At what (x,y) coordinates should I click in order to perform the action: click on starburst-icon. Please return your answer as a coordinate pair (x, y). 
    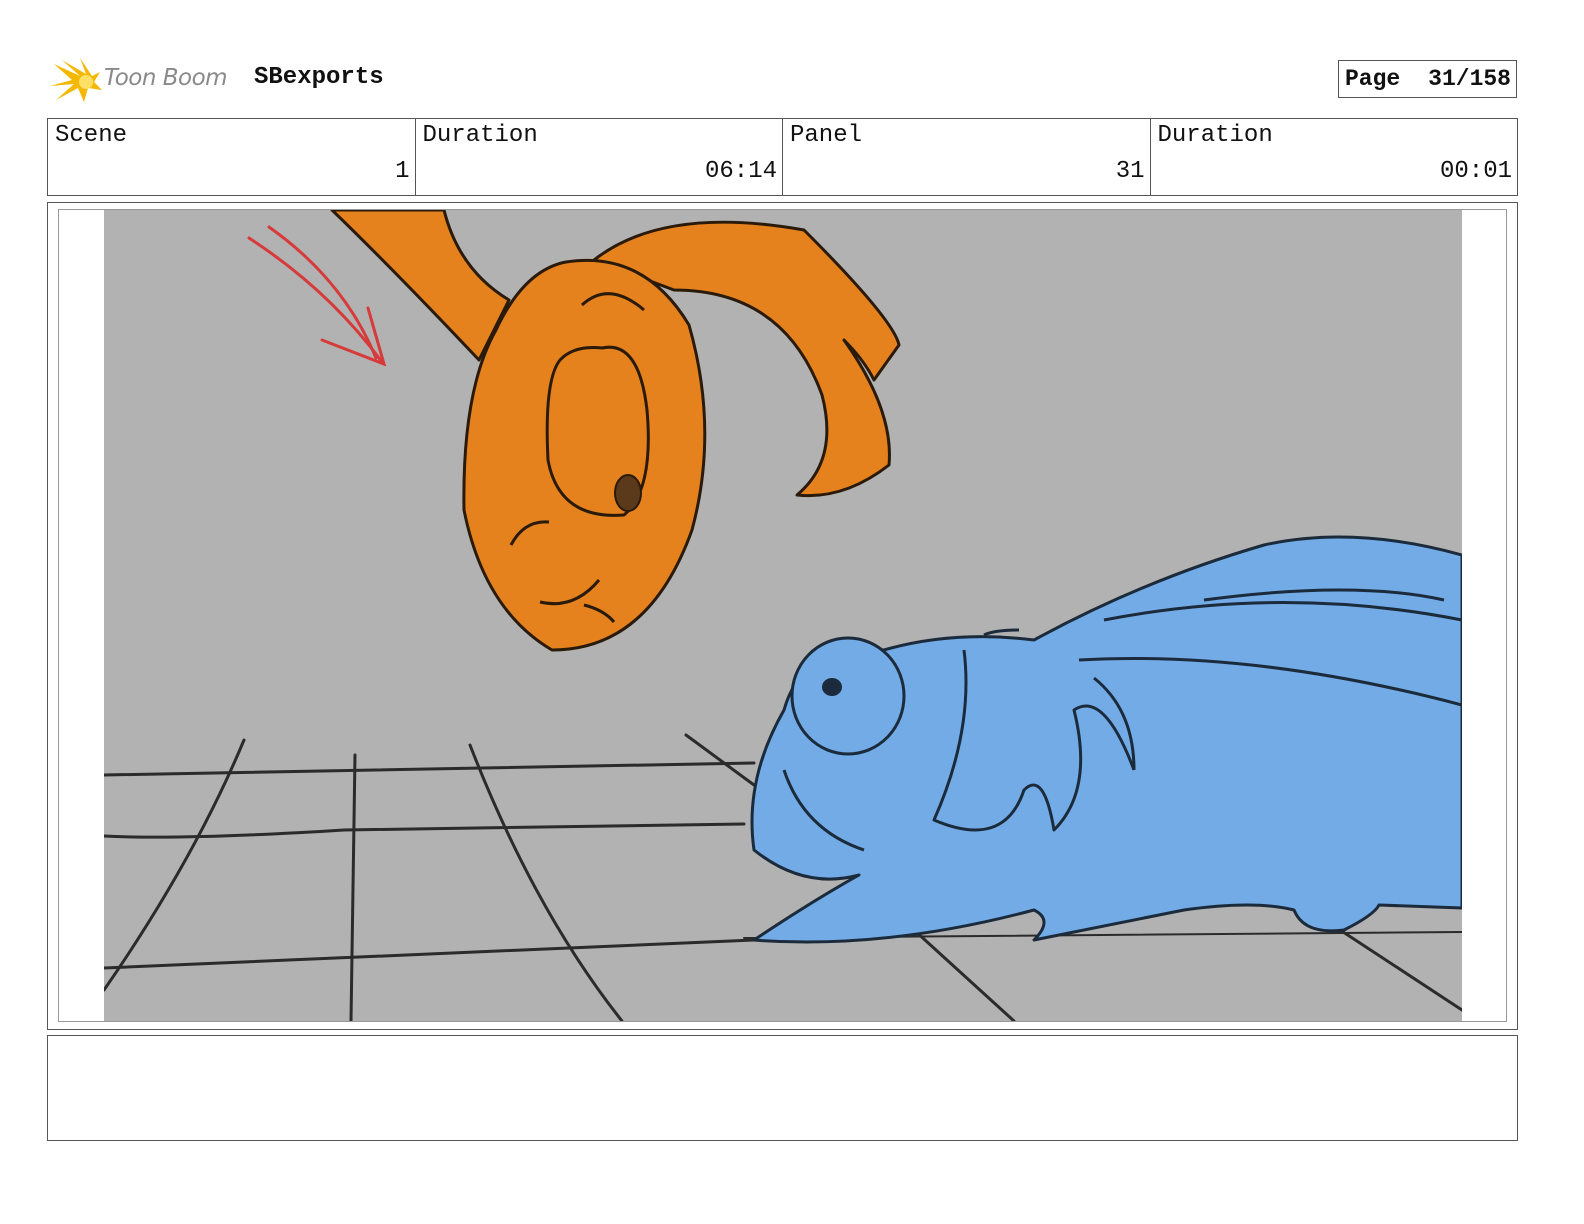
    Looking at the image, I should click on (76, 80).